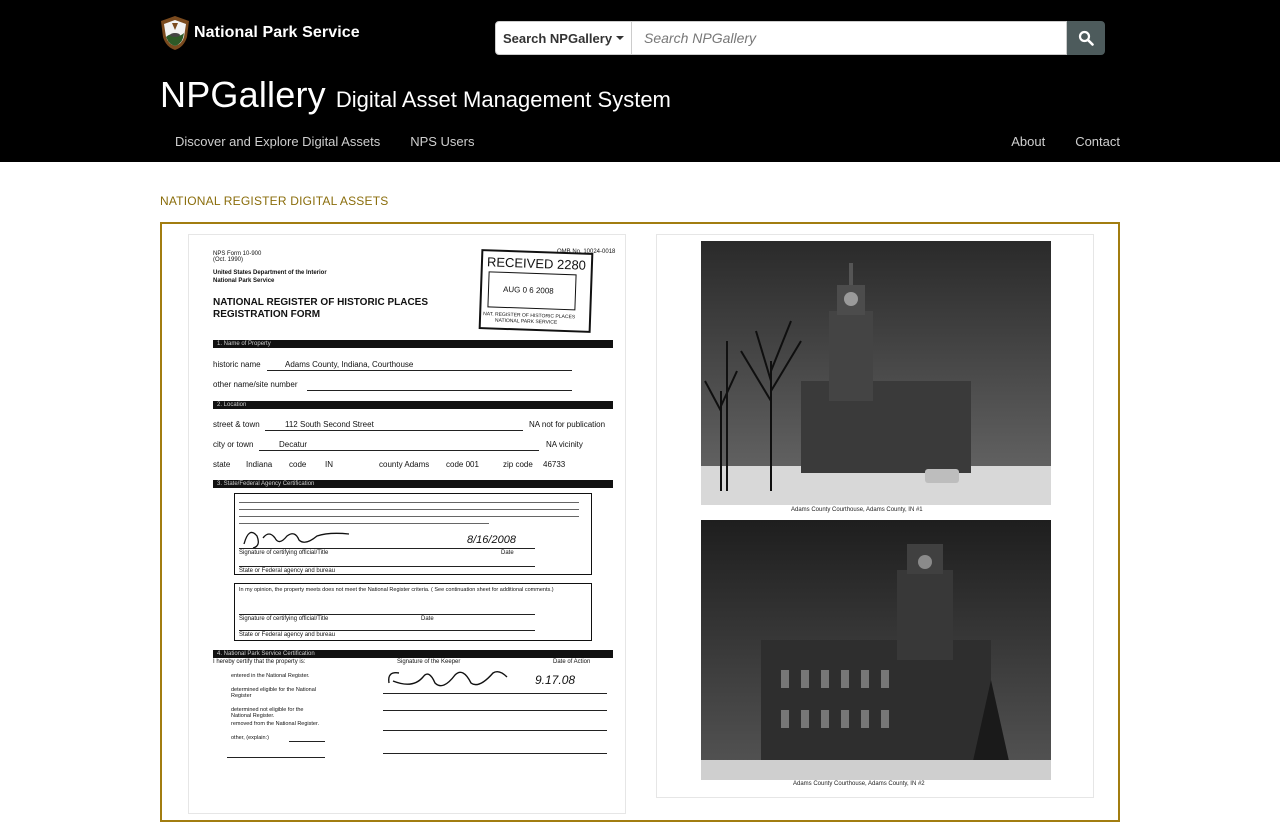 This screenshot has width=1280, height=822. What do you see at coordinates (329, 464) in the screenshot?
I see `state-code: IN` at bounding box center [329, 464].